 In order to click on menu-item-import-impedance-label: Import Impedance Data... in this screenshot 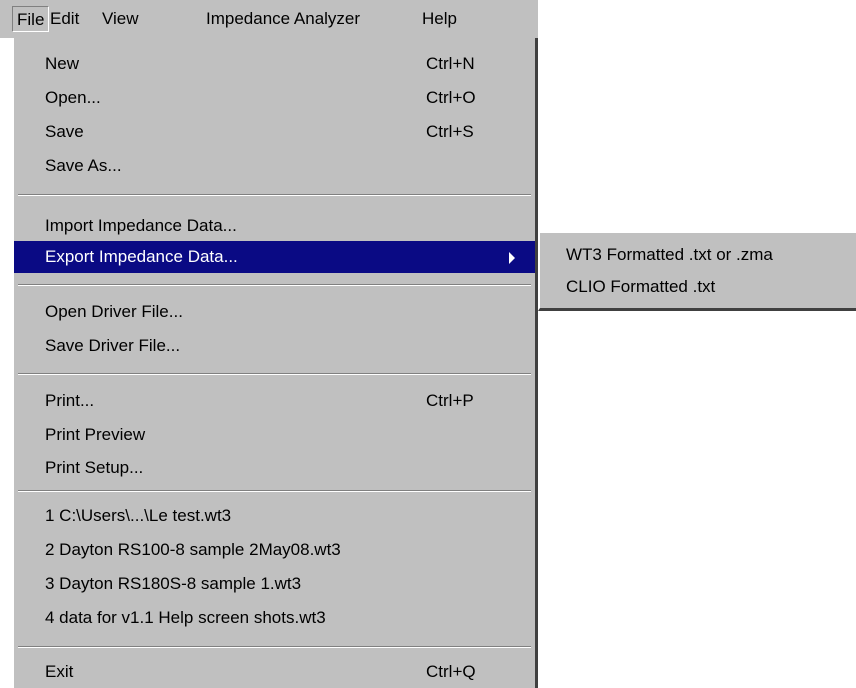, I will do `click(141, 225)`.